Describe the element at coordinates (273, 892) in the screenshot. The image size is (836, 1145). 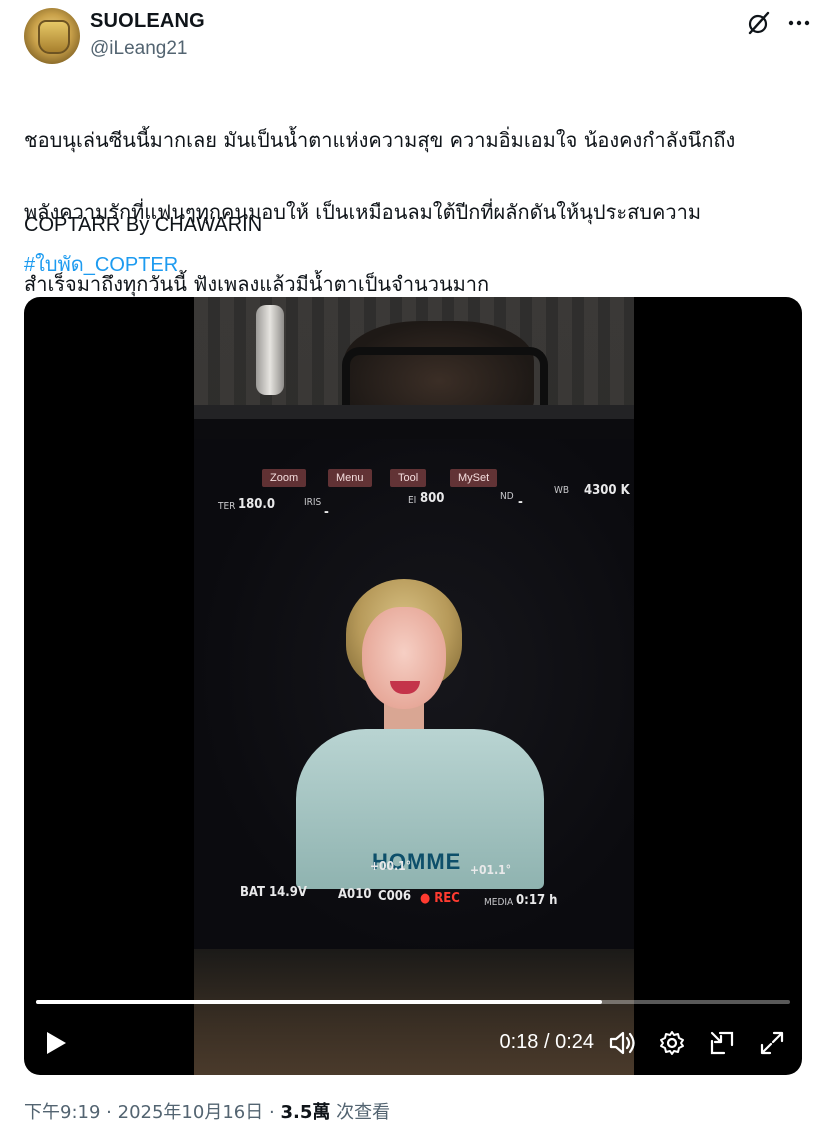
I see `hud-battery: BAT 14.9V` at that location.